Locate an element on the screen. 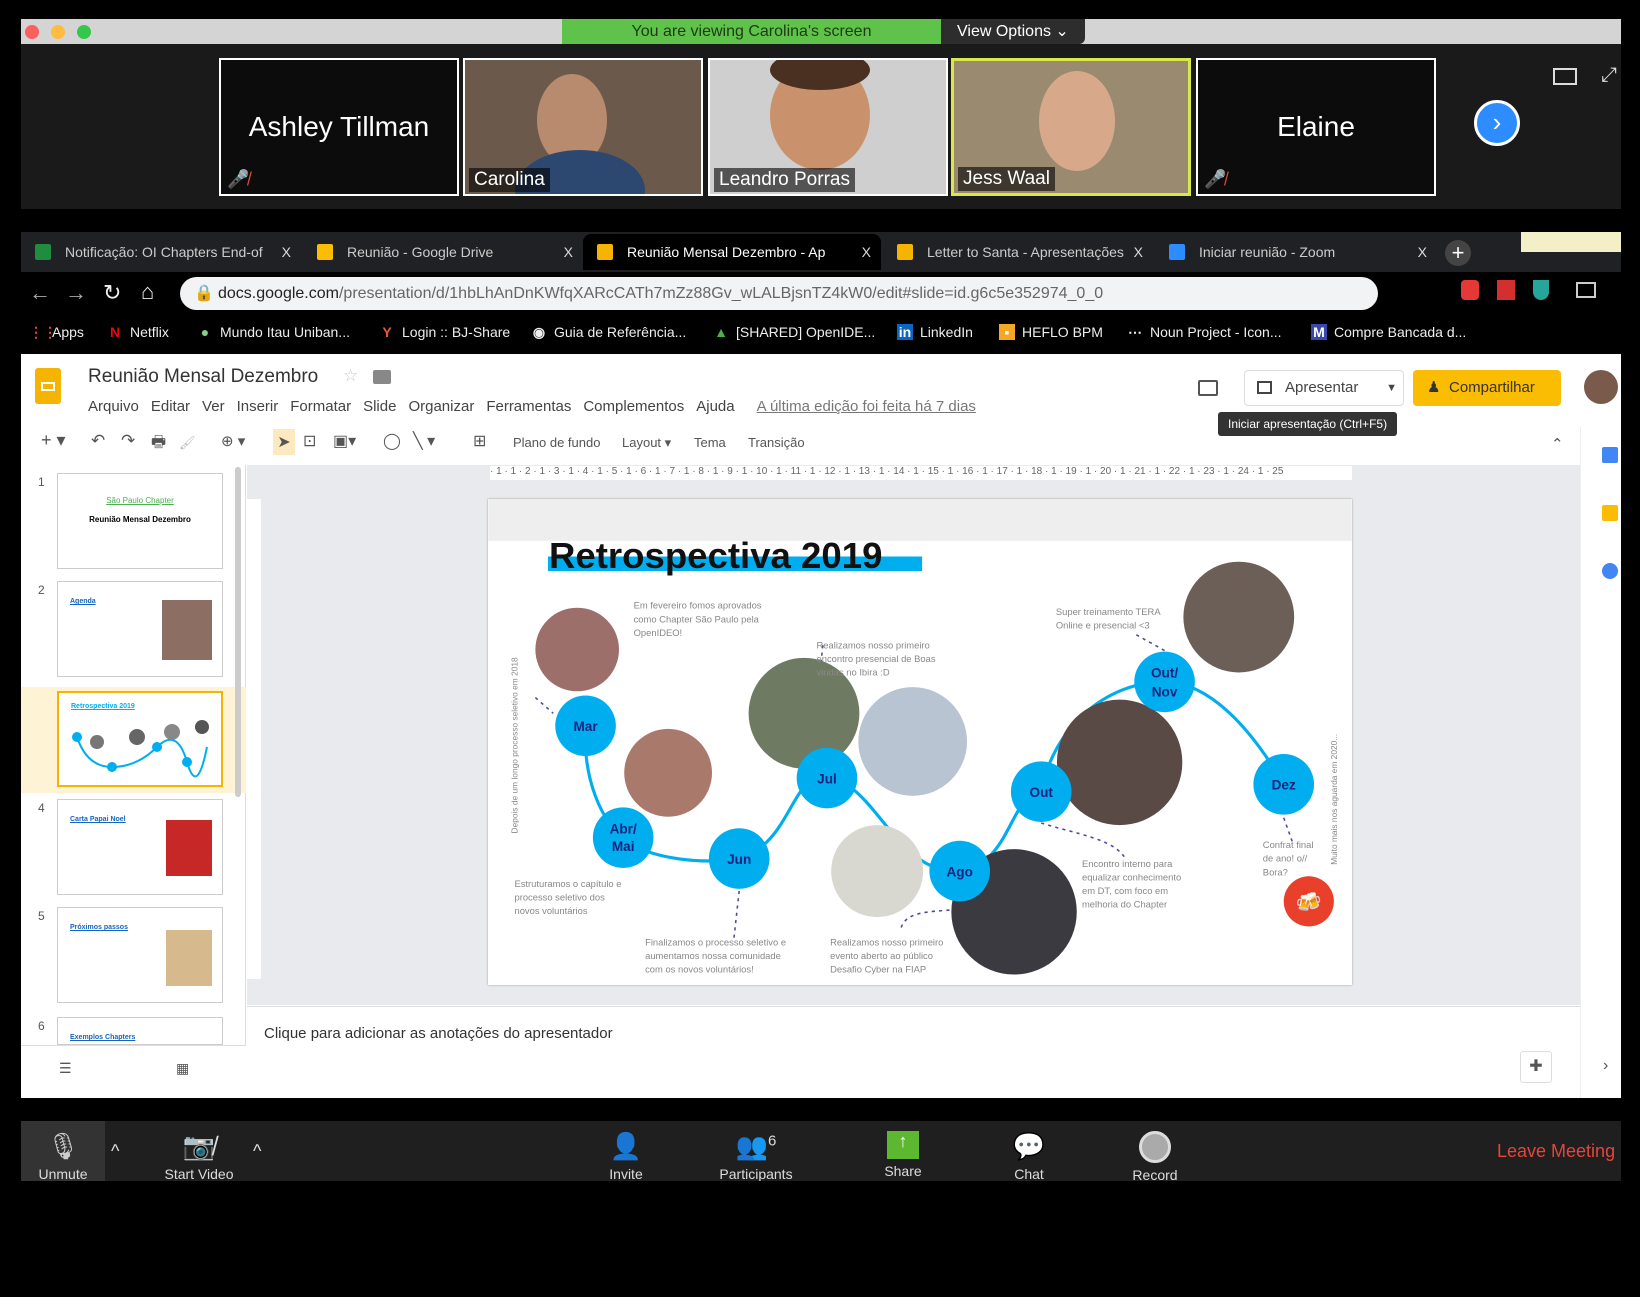 This screenshot has width=1640, height=1297. bookmark-apps: ⋮⋮Apps is located at coordinates (56, 332).